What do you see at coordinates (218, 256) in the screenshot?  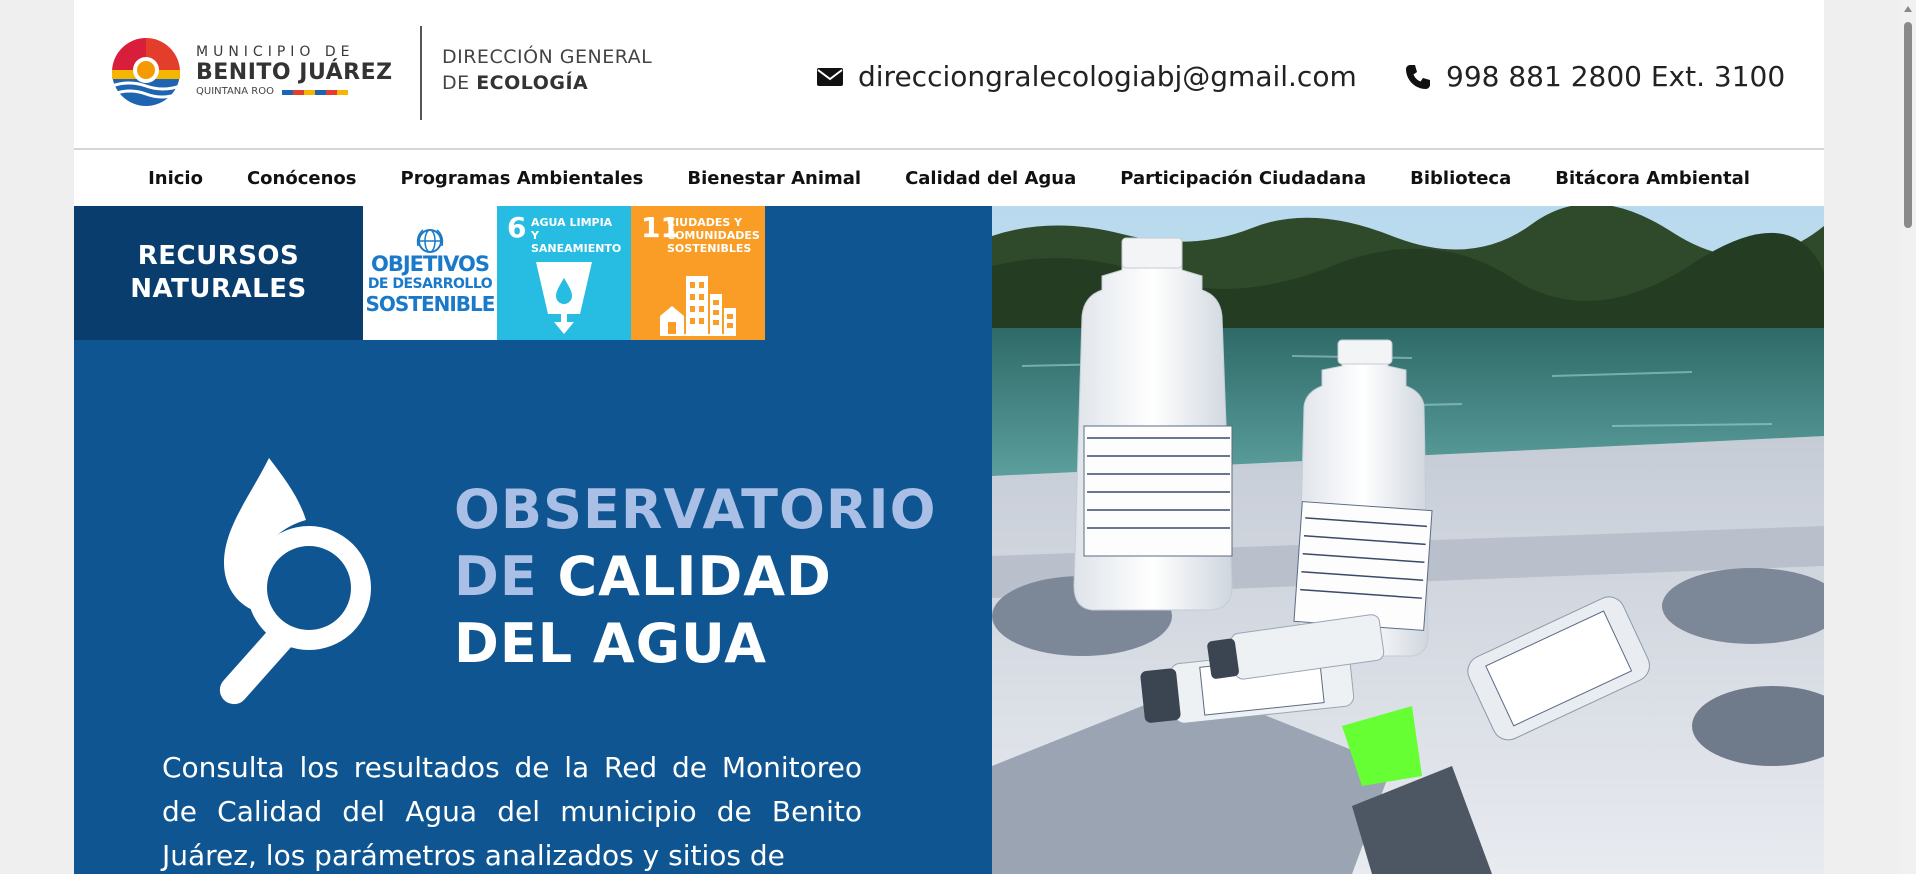 I see `badge-line1: RECURSOS` at bounding box center [218, 256].